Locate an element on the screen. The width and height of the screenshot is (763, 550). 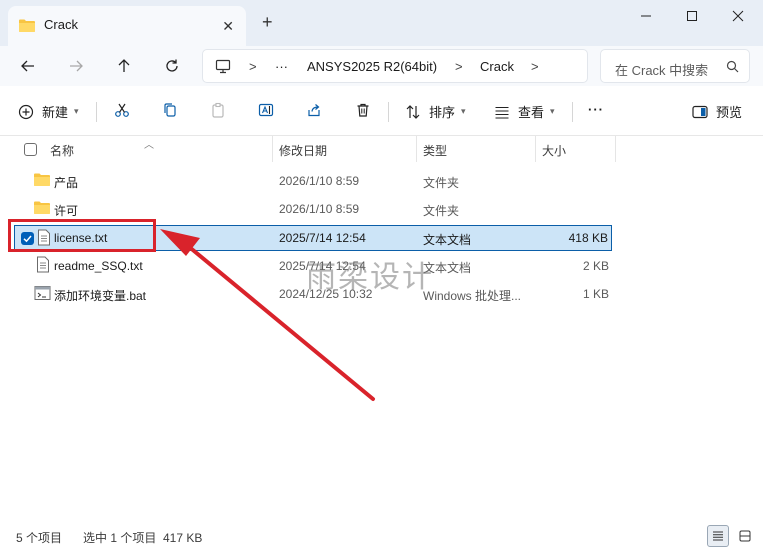
tiles-view-icon is located at coordinates (745, 536).